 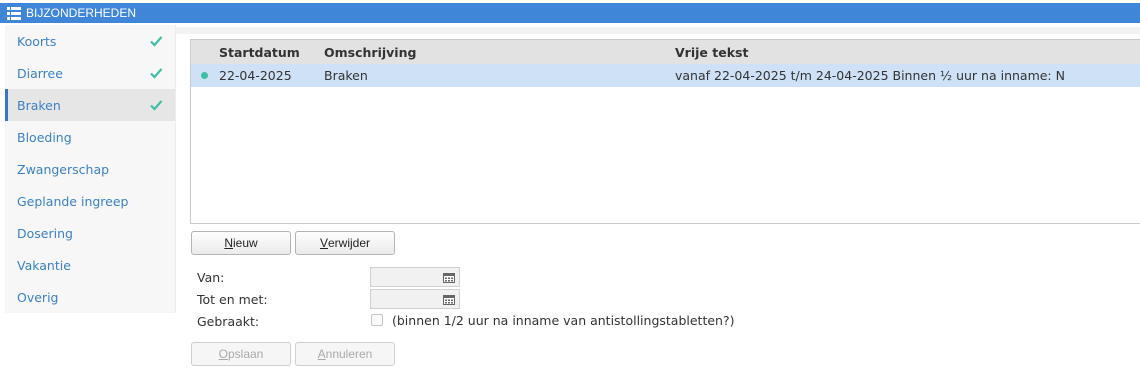 I want to click on until-label: Tot en met:, so click(x=232, y=299).